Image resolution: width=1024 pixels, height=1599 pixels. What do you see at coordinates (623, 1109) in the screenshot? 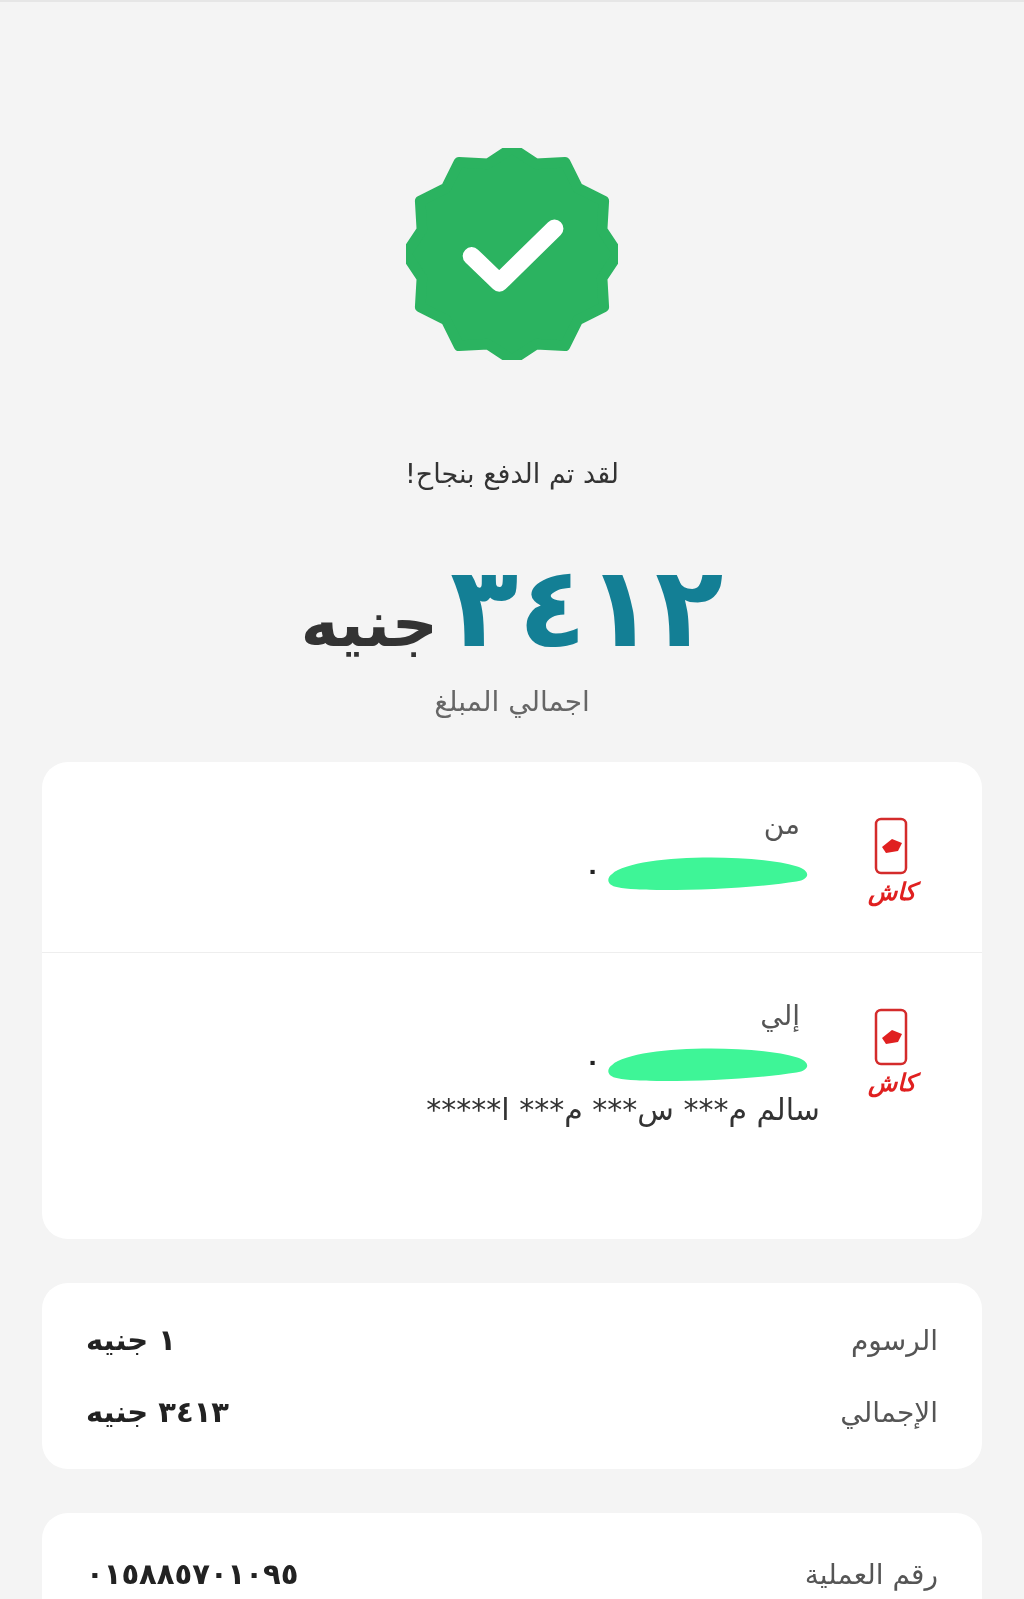
I see `recipient-name: سالم م*** س*** م*** ا*****` at bounding box center [623, 1109].